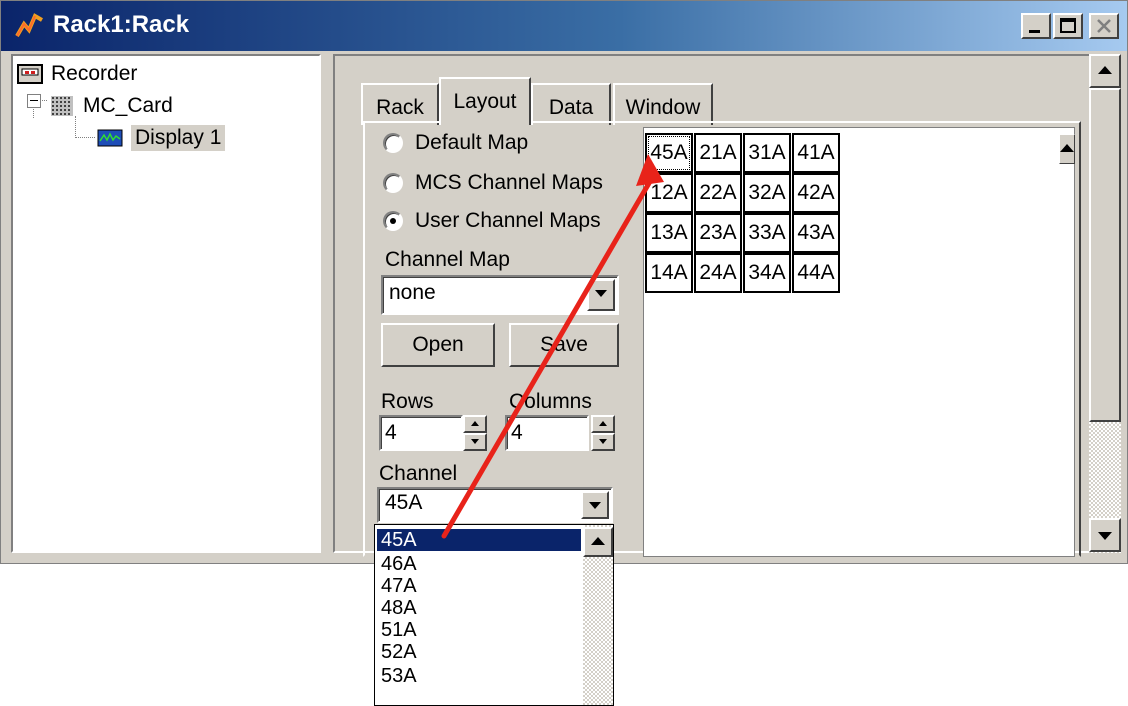 This screenshot has width=1128, height=706. Describe the element at coordinates (1036, 26) in the screenshot. I see `minimize-button` at that location.